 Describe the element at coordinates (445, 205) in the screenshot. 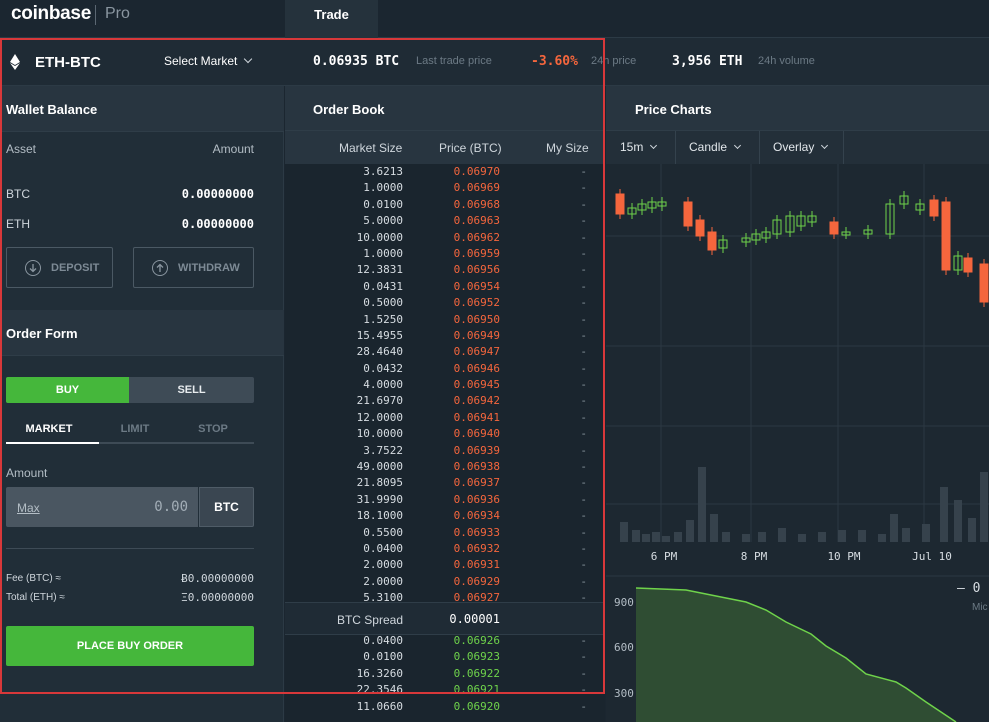

I see `order-book-row: 0.0100 0.06968 -` at that location.